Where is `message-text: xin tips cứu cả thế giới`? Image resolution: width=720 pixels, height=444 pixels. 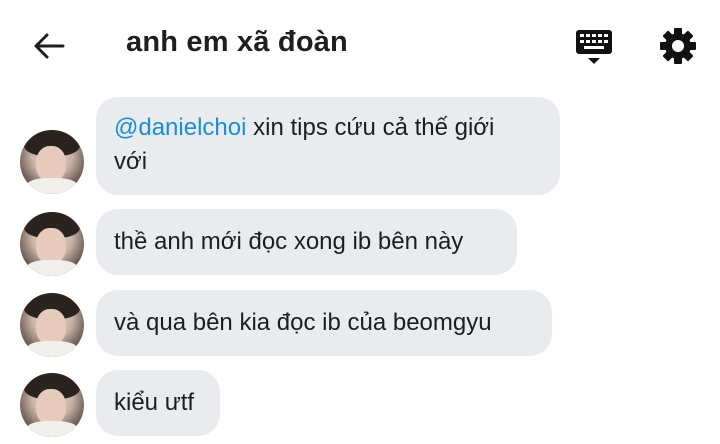 message-text: xin tips cứu cả thế giới is located at coordinates (370, 127).